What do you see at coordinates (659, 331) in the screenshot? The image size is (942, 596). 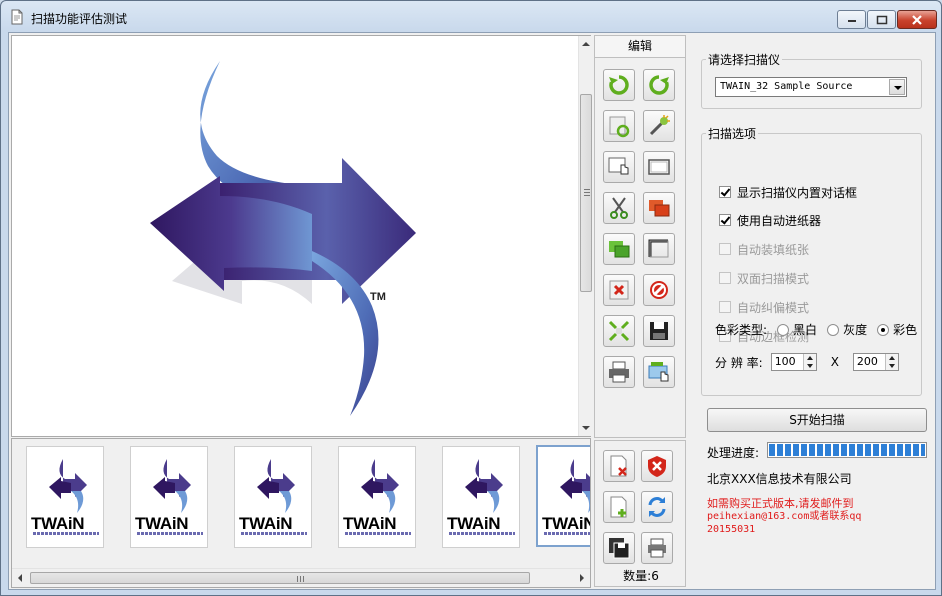 I see `save-button` at bounding box center [659, 331].